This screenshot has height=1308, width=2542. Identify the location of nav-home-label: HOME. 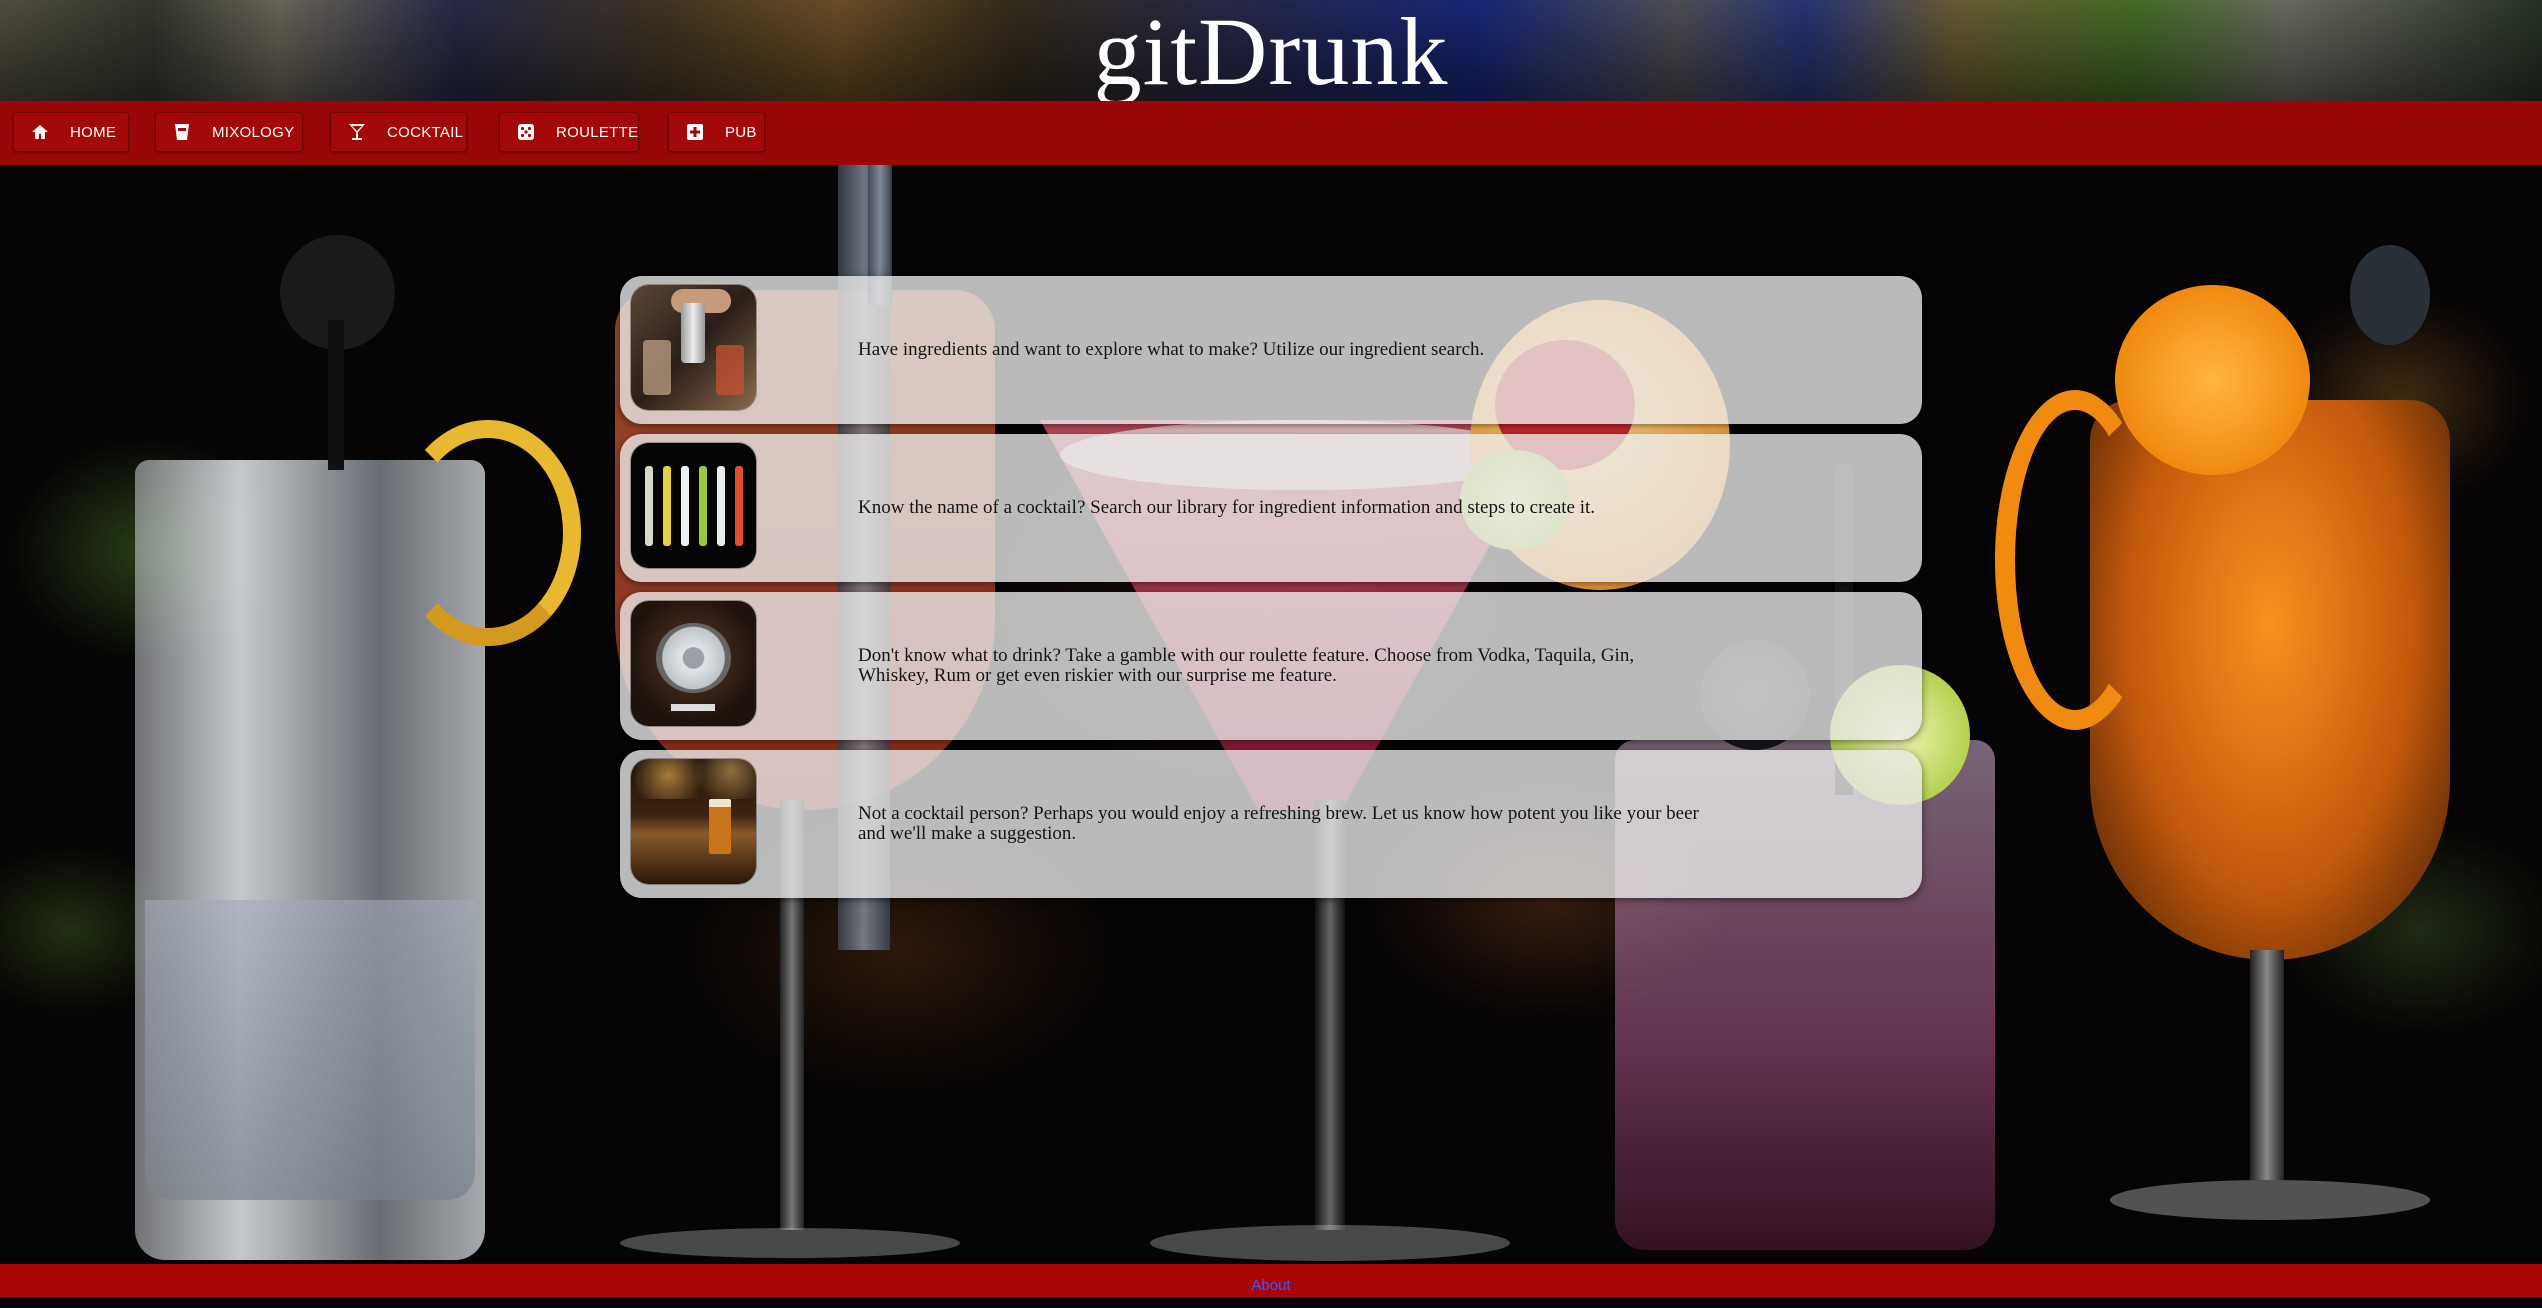
(93, 132).